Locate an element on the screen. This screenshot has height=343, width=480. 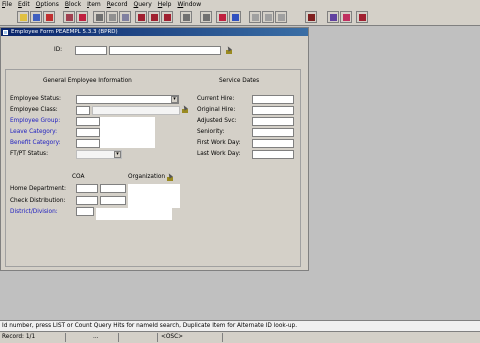
check-distribution-label: Check Distribution: is located at coordinates (38, 201).